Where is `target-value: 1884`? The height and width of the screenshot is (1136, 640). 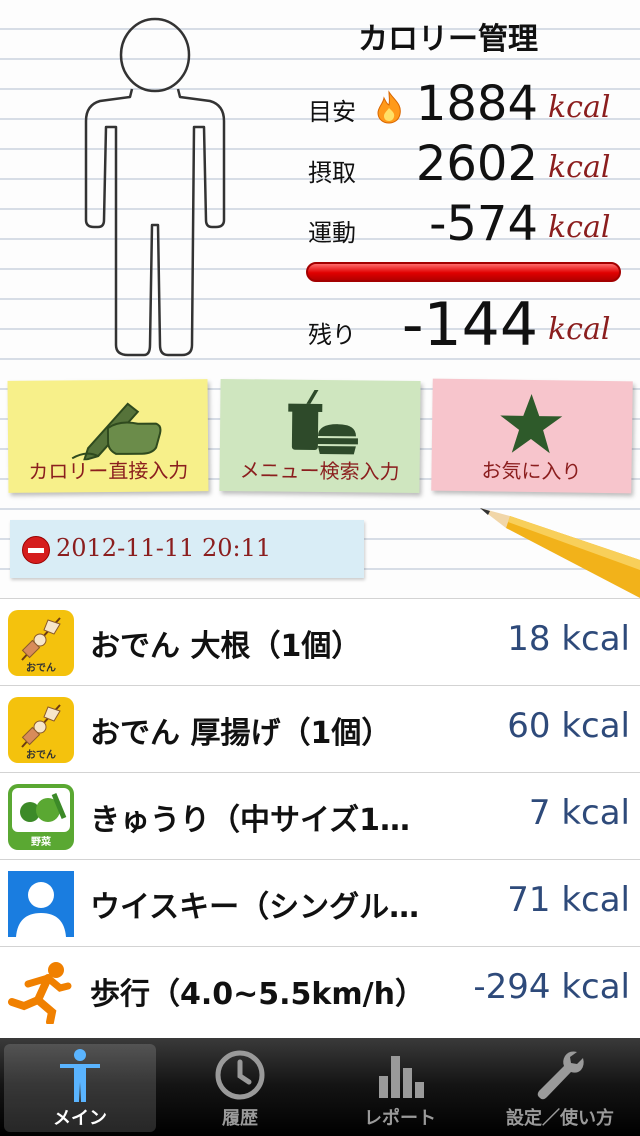 target-value: 1884 is located at coordinates (476, 104).